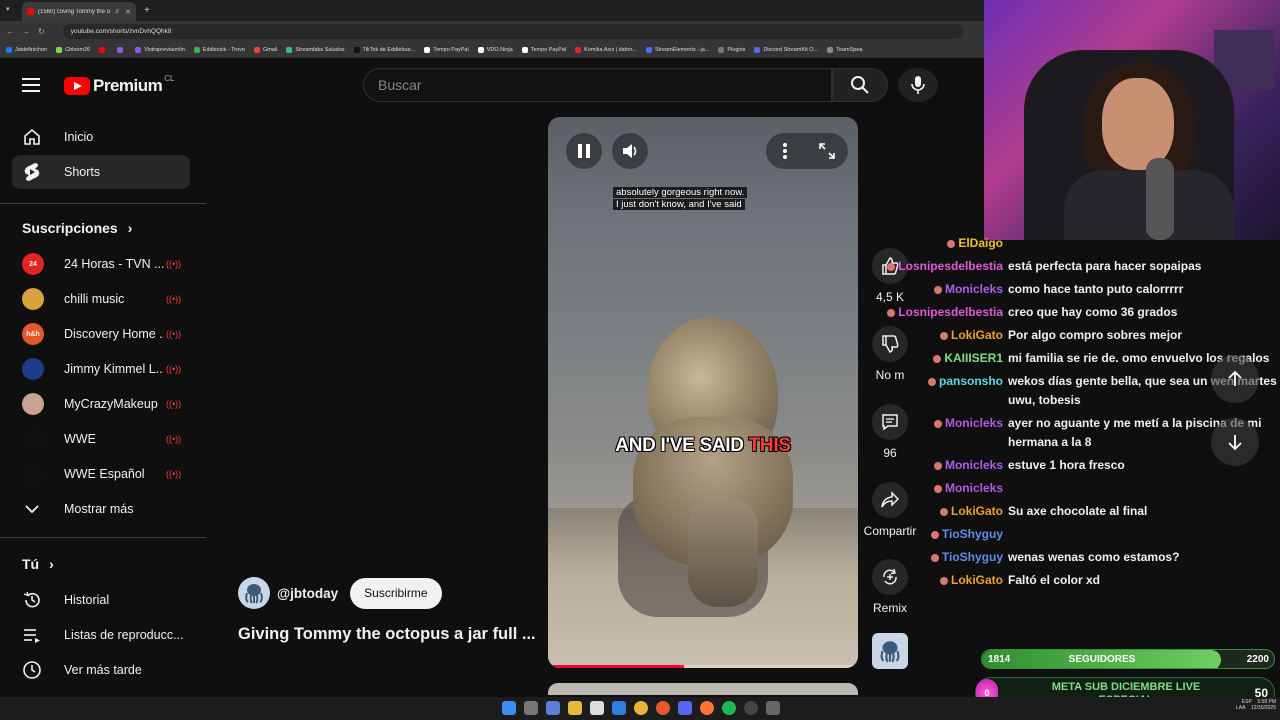 The image size is (1280, 720). Describe the element at coordinates (315, 49) in the screenshot. I see `bookmark-item: Streamlabs Saludos` at that location.